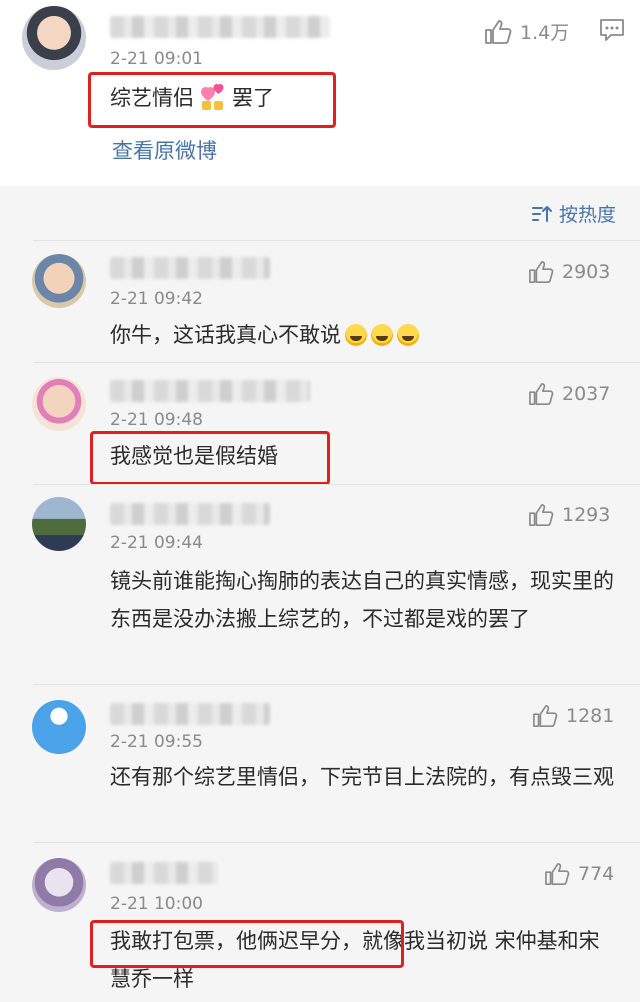 The height and width of the screenshot is (1002, 640). What do you see at coordinates (156, 420) in the screenshot?
I see `comment-time: 2-21 09:48` at bounding box center [156, 420].